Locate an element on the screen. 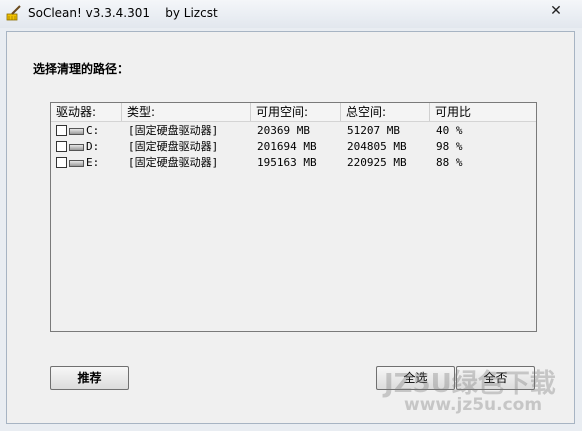 The width and height of the screenshot is (582, 431). column-header-drive: 驱动器: is located at coordinates (86, 112).